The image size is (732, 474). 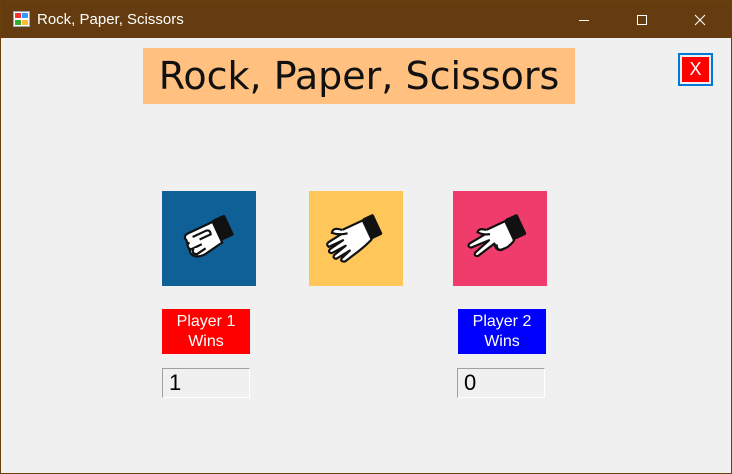 I want to click on maximize-button, so click(x=642, y=19).